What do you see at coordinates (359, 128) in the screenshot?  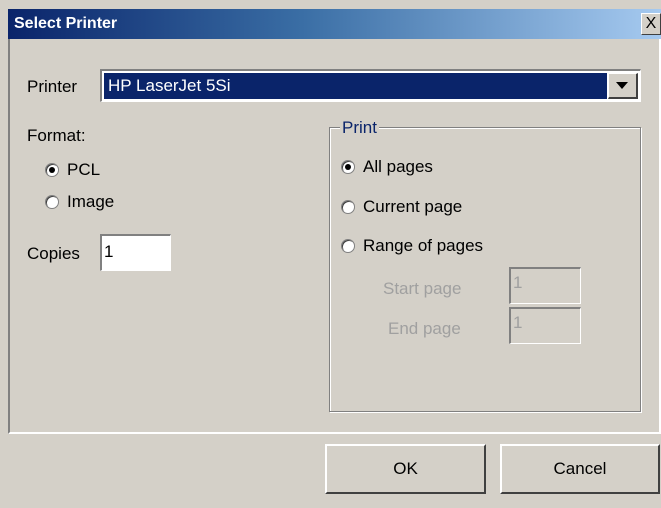 I see `print-group-title: Print` at bounding box center [359, 128].